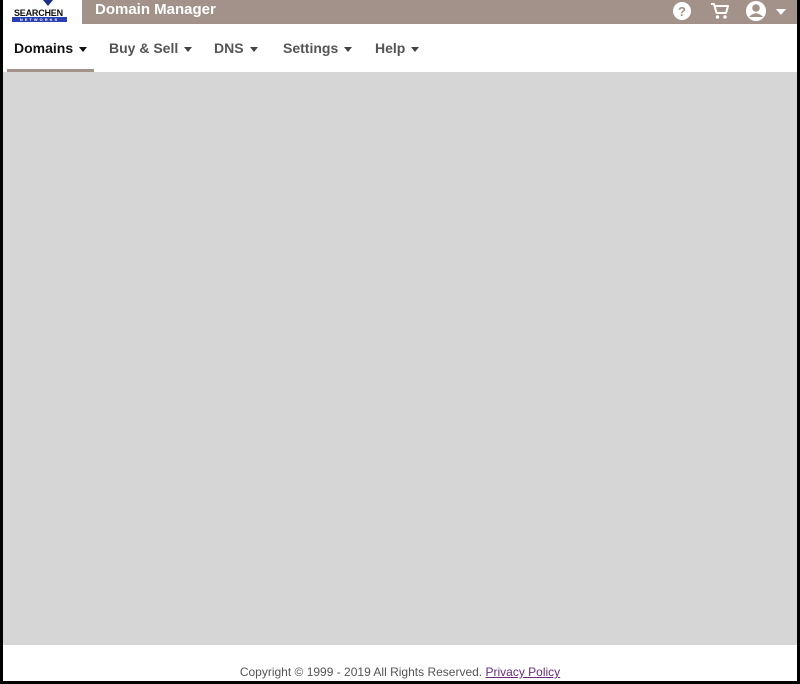 The image size is (800, 684). I want to click on app-title: Domain Manager, so click(155, 9).